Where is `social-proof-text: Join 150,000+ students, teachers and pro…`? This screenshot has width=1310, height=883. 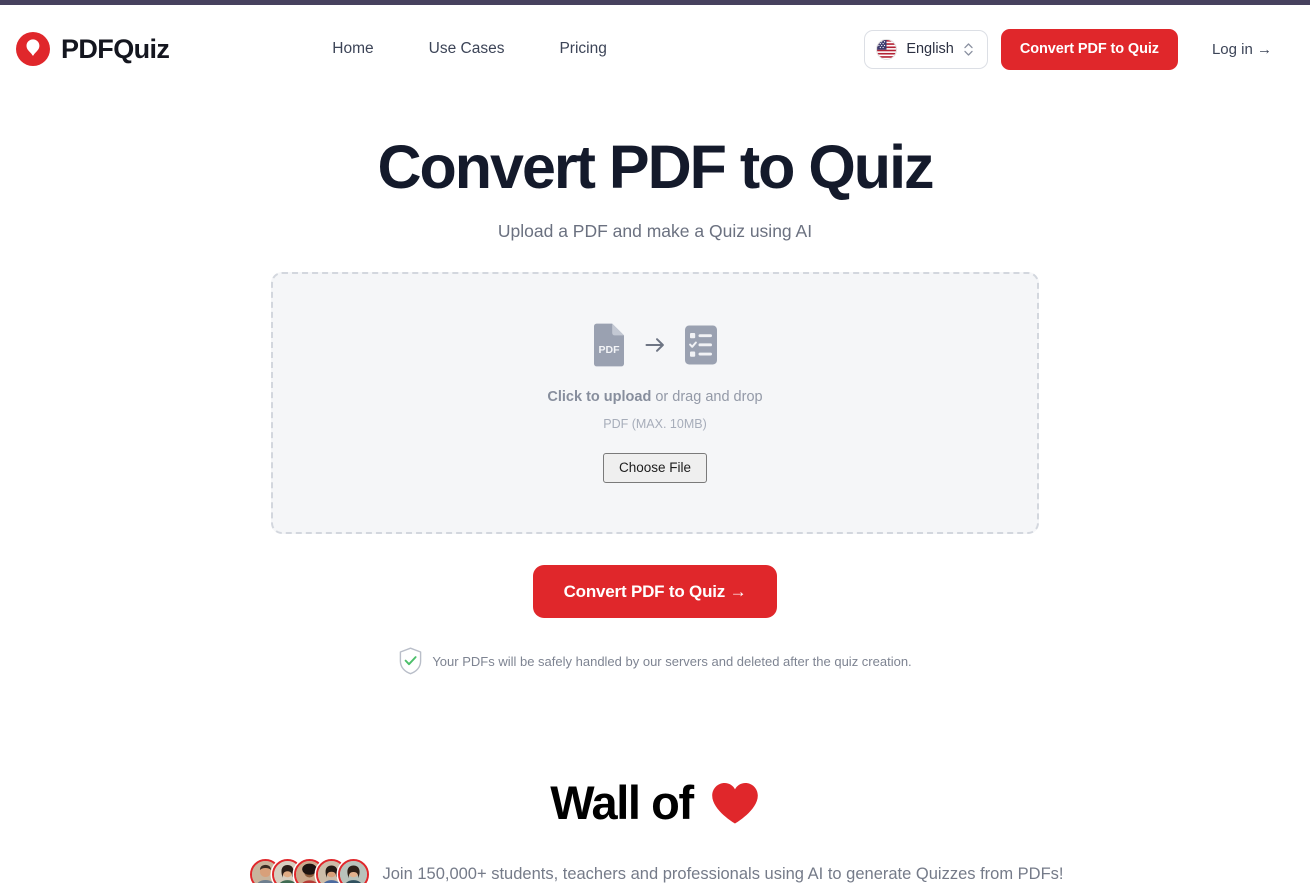 social-proof-text: Join 150,000+ students, teachers and pro… is located at coordinates (723, 873).